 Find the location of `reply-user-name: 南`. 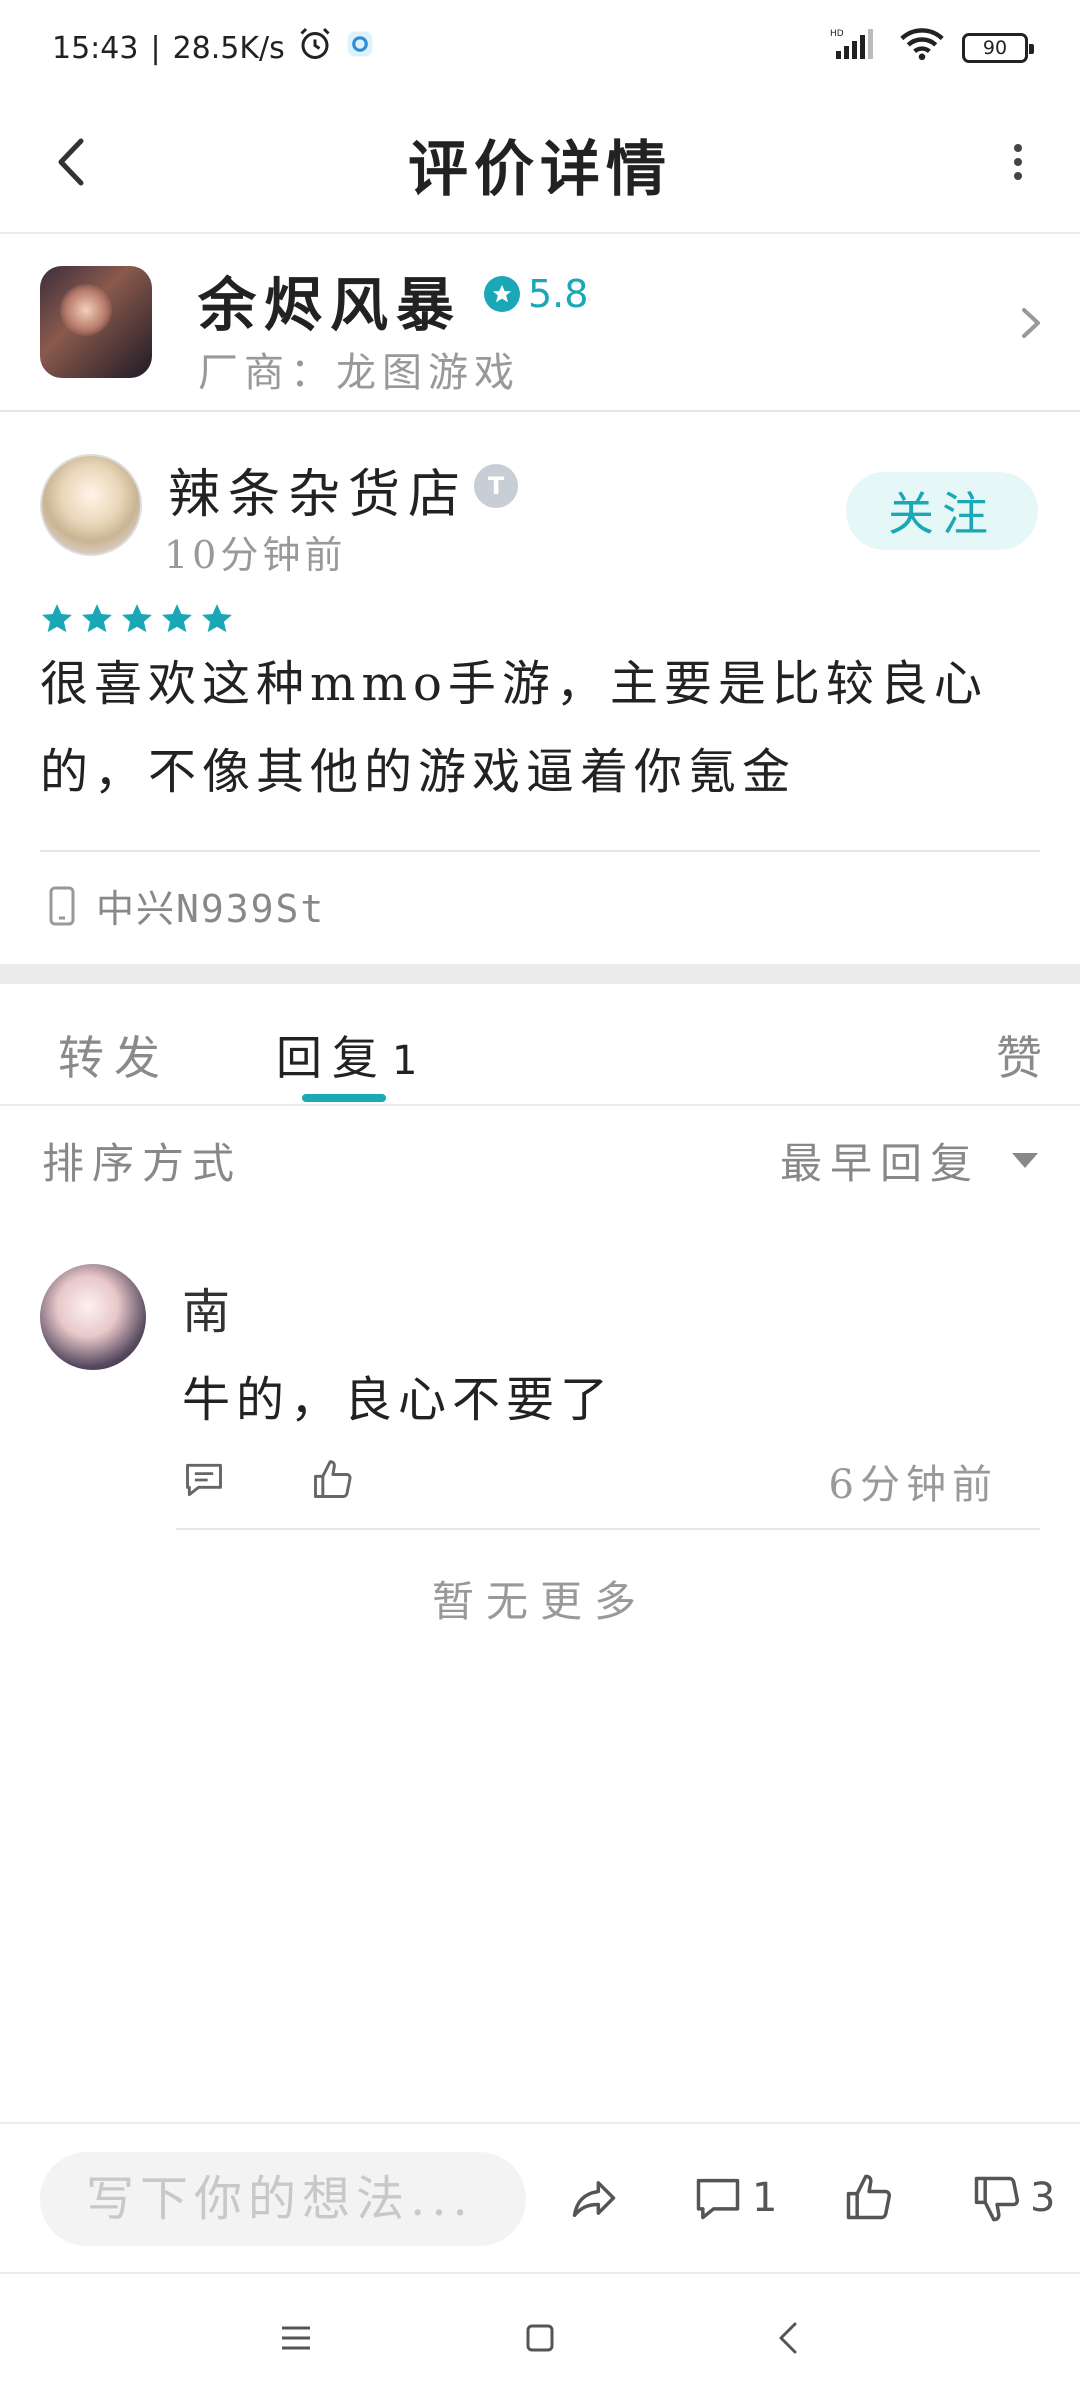

reply-user-name: 南 is located at coordinates (206, 1307).